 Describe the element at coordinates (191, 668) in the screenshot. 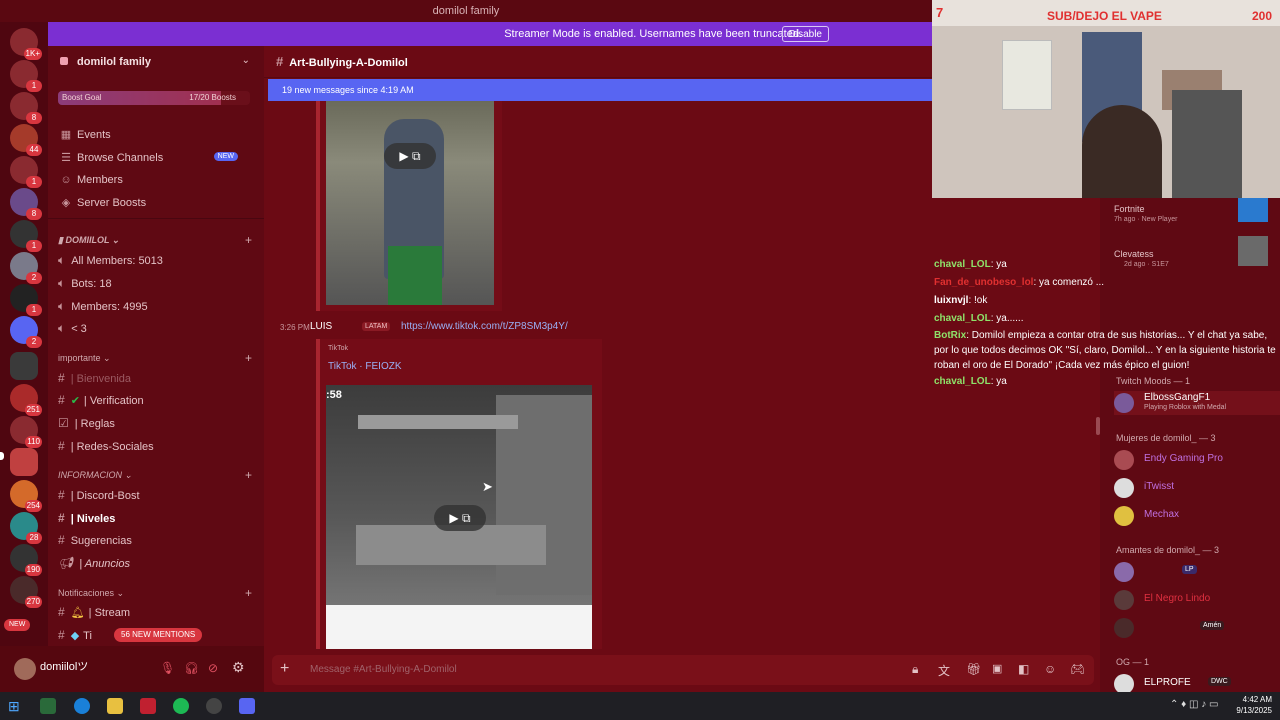

I see `deafen-icon: 🎧︎` at that location.